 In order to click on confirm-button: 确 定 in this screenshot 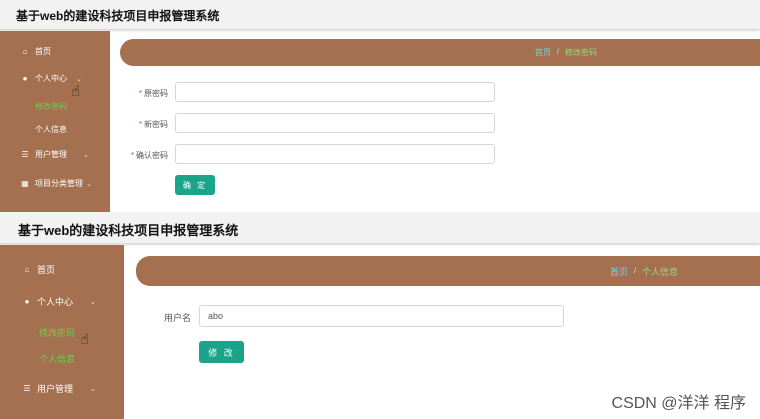, I will do `click(195, 185)`.